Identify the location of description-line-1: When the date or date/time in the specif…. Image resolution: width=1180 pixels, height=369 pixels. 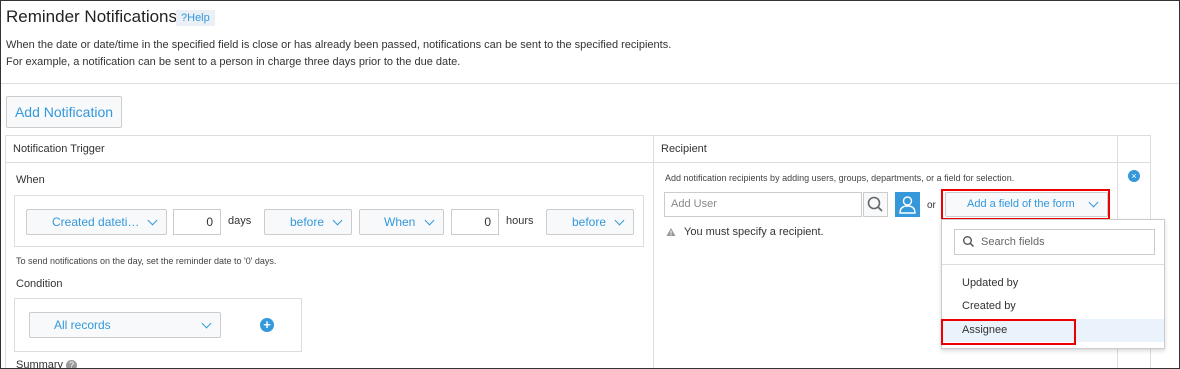
(339, 45).